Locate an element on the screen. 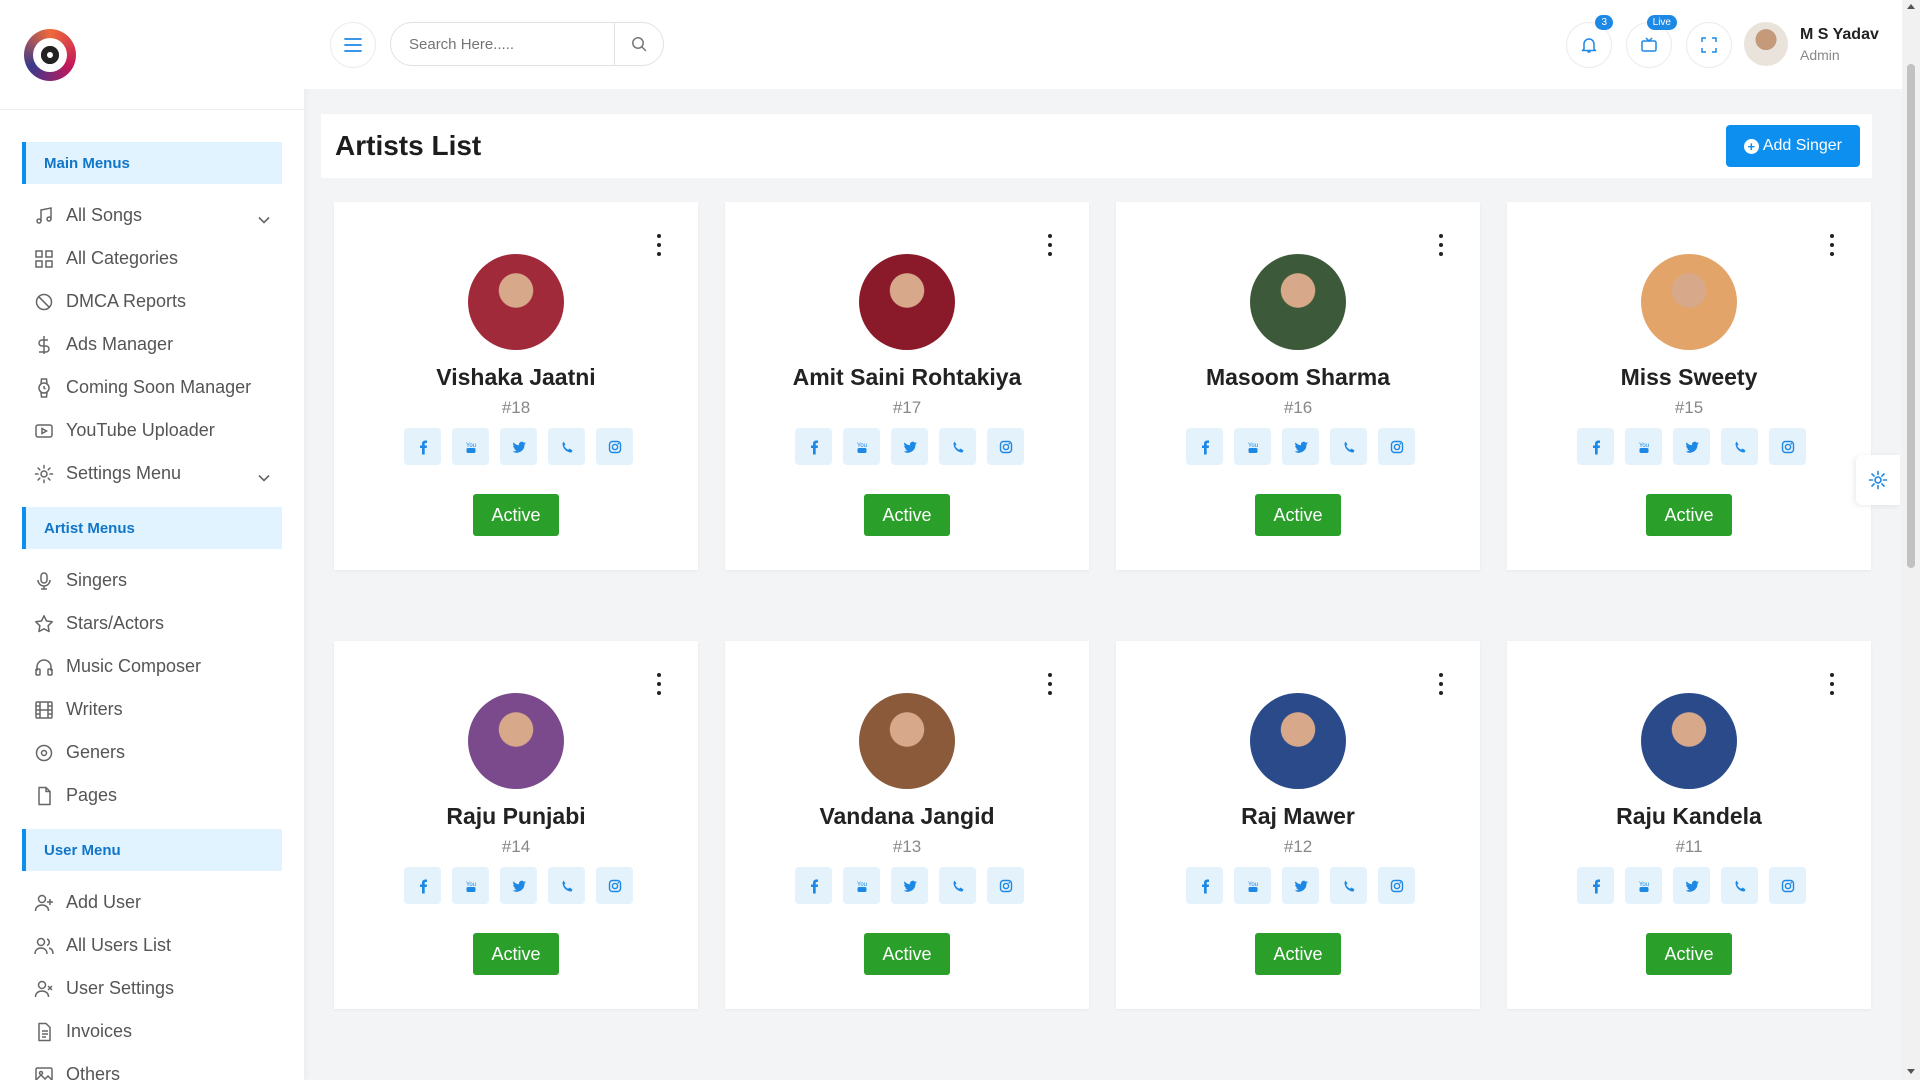  sidebar-item-music-composer: Music Composer is located at coordinates (152, 666).